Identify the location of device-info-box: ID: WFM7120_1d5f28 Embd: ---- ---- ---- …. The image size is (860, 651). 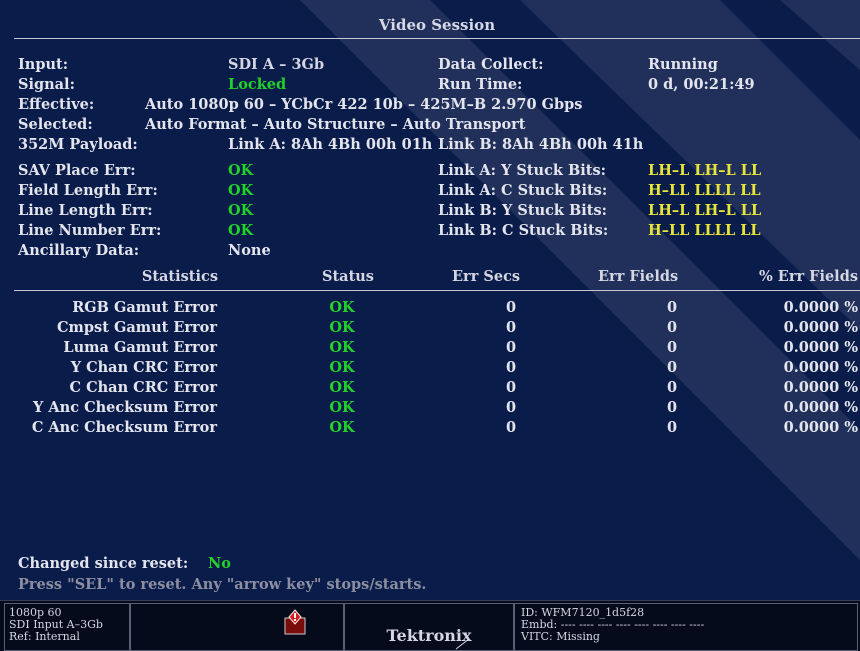
(686, 627).